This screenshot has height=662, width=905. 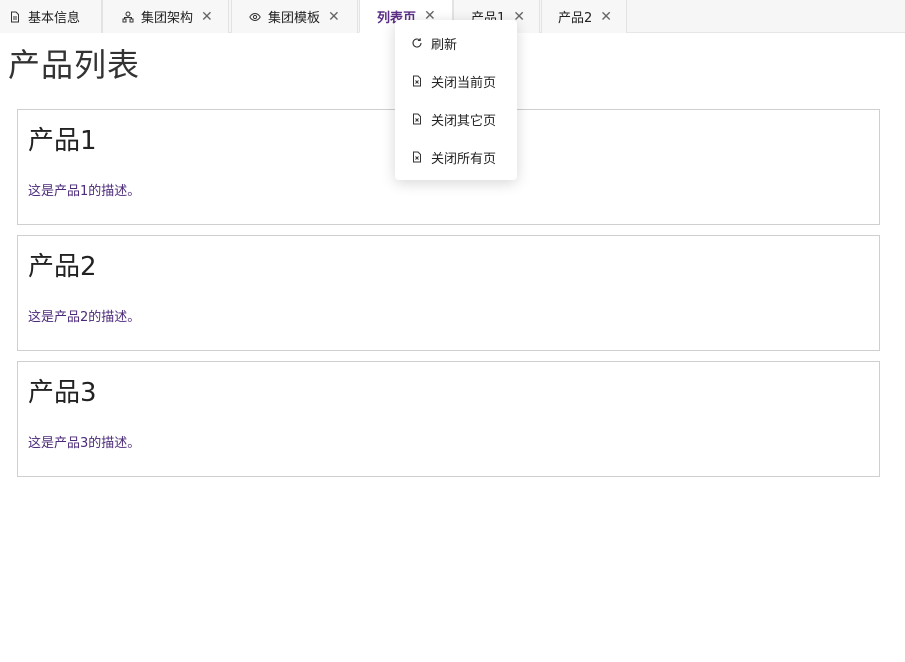 What do you see at coordinates (84, 443) in the screenshot?
I see `product-description: 这是产品3的描述。` at bounding box center [84, 443].